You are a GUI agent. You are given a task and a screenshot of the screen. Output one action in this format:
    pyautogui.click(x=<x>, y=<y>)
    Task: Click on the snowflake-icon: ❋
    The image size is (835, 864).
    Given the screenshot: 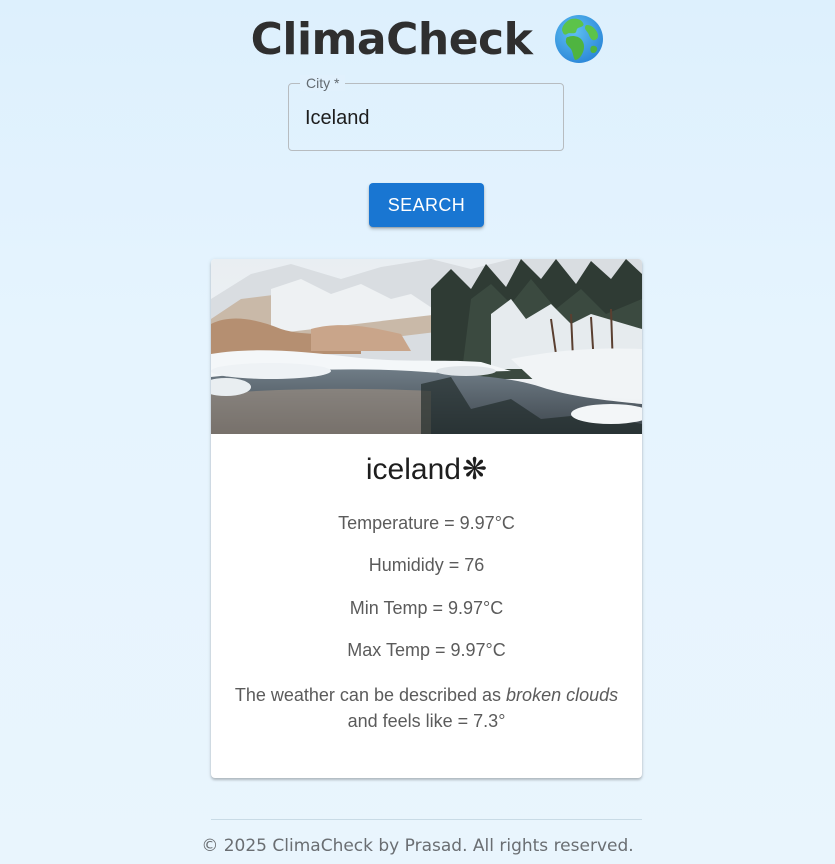 What is the action you would take?
    pyautogui.click(x=474, y=469)
    